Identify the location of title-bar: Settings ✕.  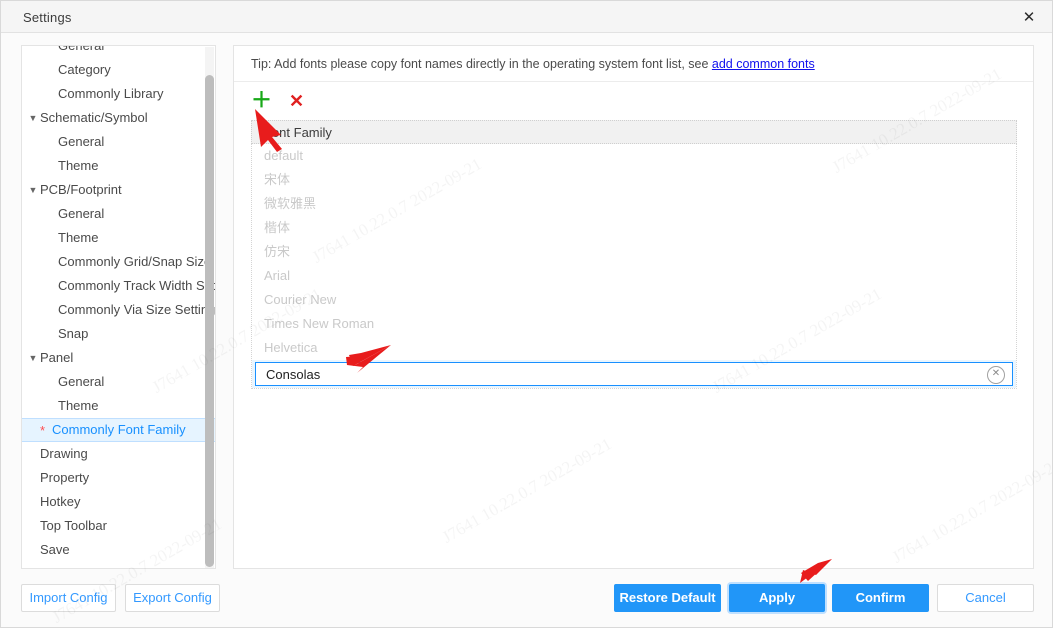
(526, 17).